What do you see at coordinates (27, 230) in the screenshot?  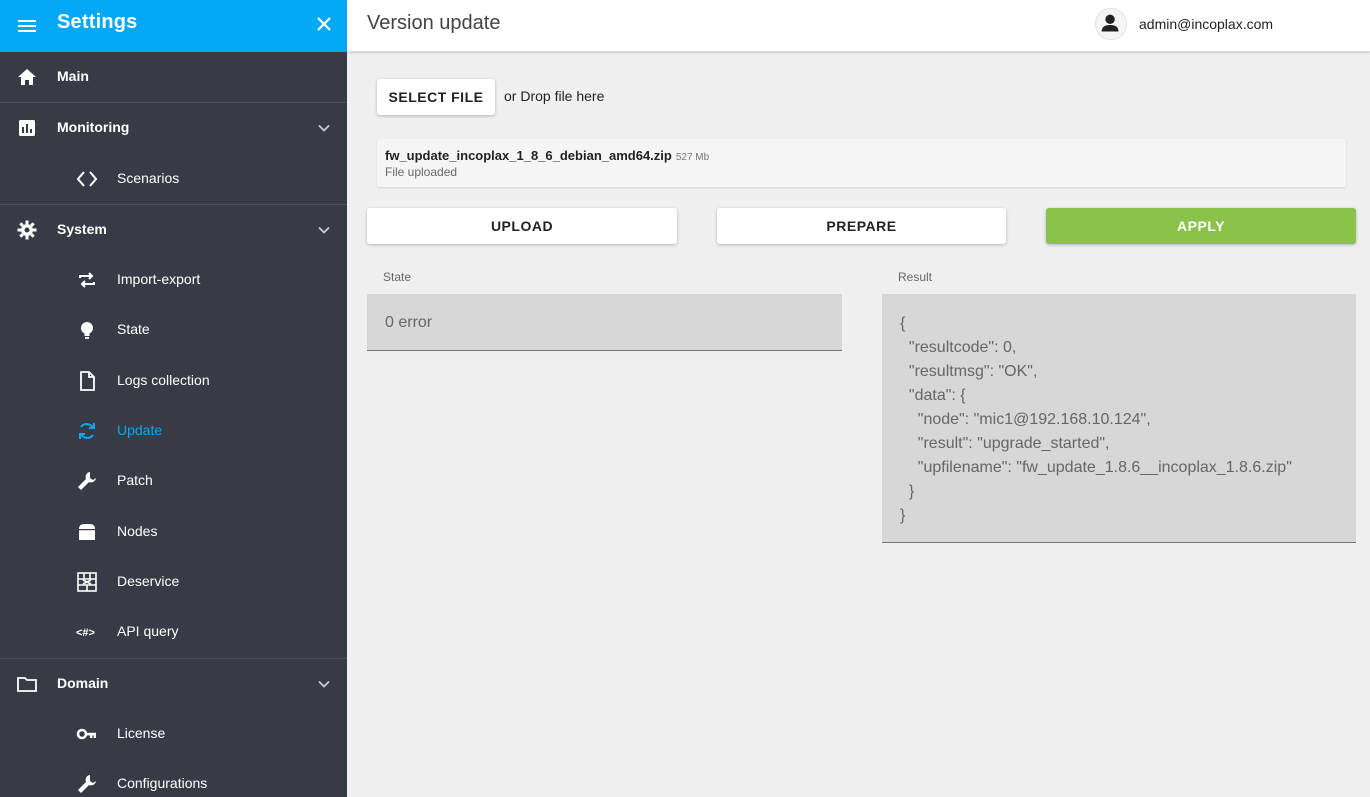 I see `gear-icon` at bounding box center [27, 230].